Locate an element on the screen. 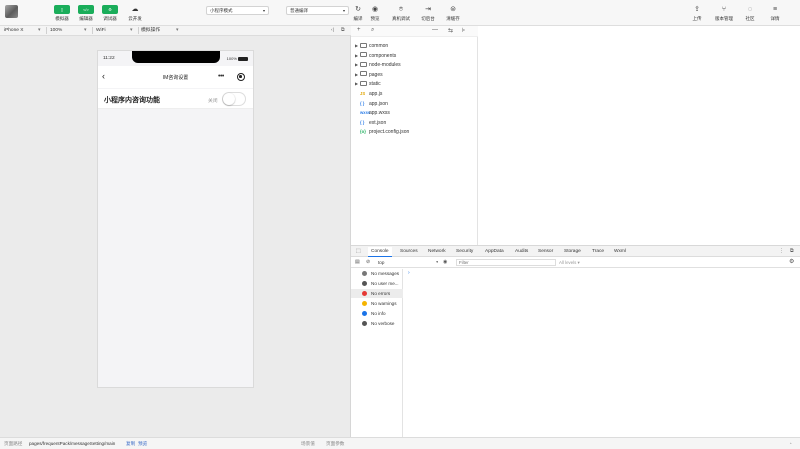  notification-bell-icon: ◔ is located at coordinates (790, 443).